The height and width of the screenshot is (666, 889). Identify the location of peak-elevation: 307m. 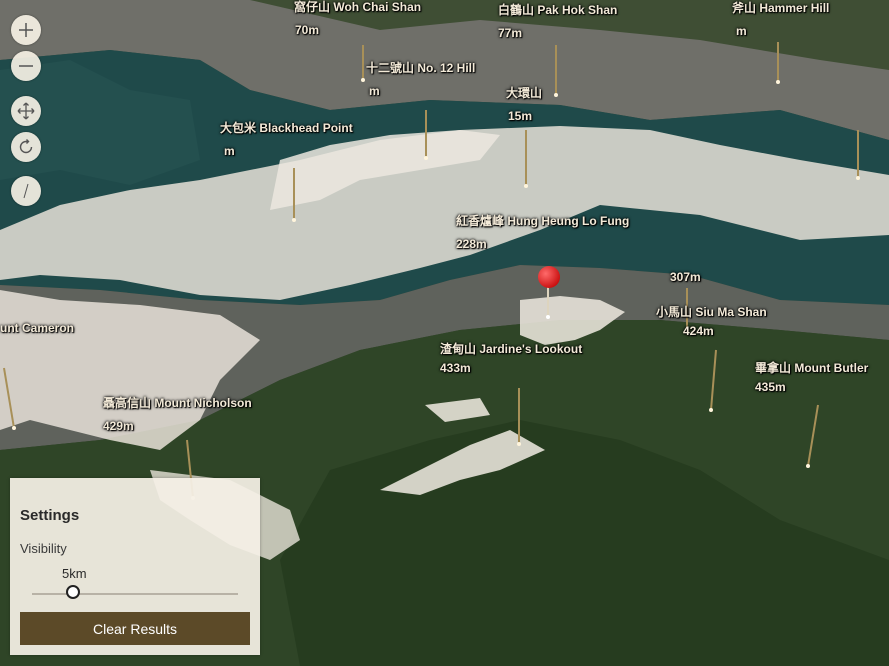
(685, 277).